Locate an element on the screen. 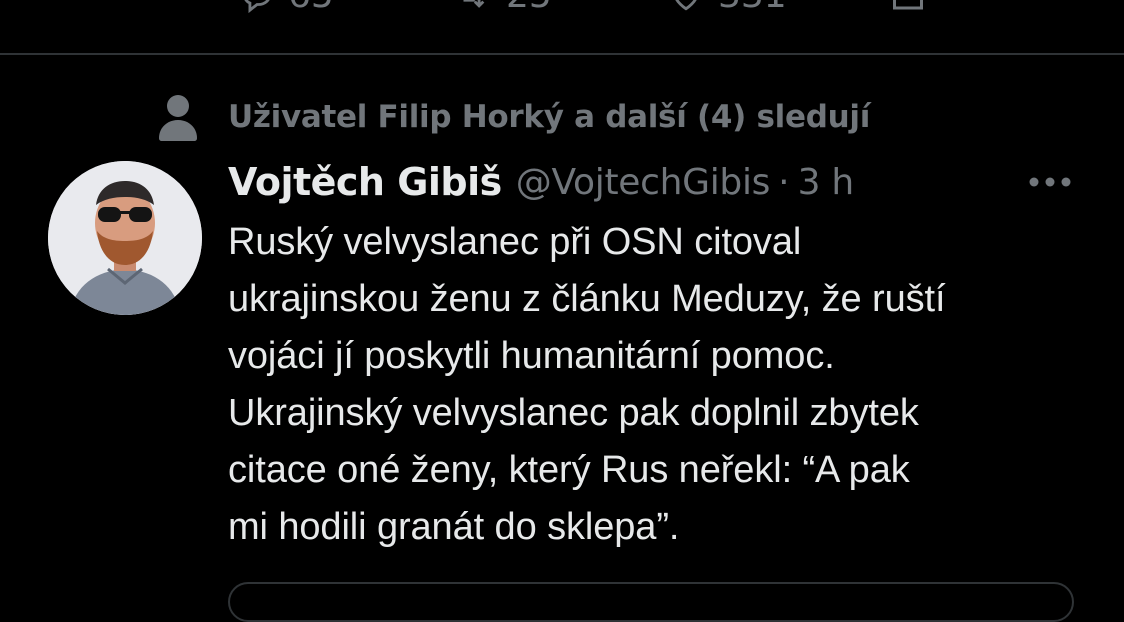 The width and height of the screenshot is (1124, 622). avatar-image is located at coordinates (125, 238).